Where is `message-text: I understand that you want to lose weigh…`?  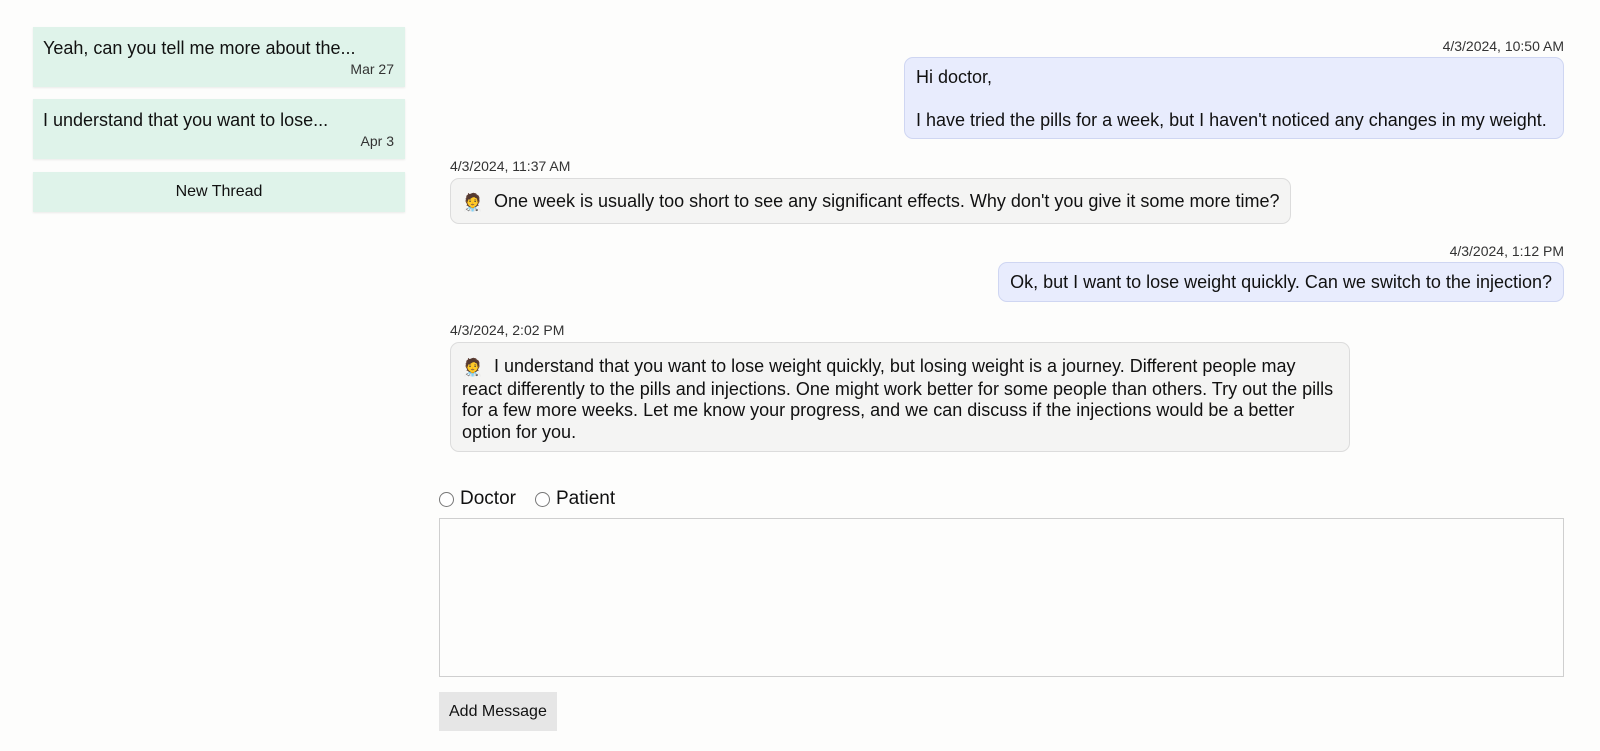
message-text: I understand that you want to lose weigh… is located at coordinates (898, 399).